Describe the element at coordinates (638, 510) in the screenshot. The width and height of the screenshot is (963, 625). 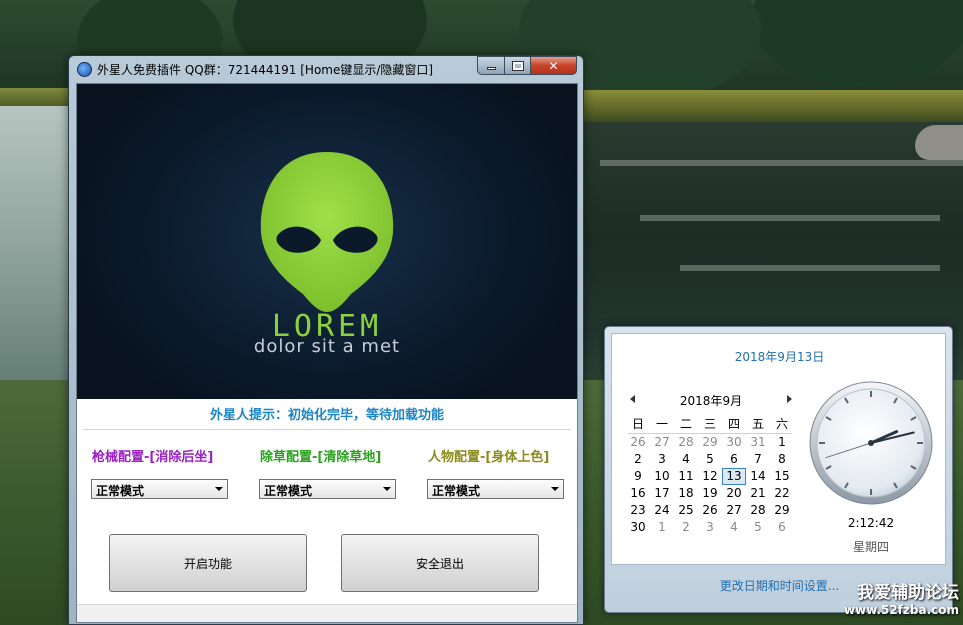
I see `calendar-day: 23` at that location.